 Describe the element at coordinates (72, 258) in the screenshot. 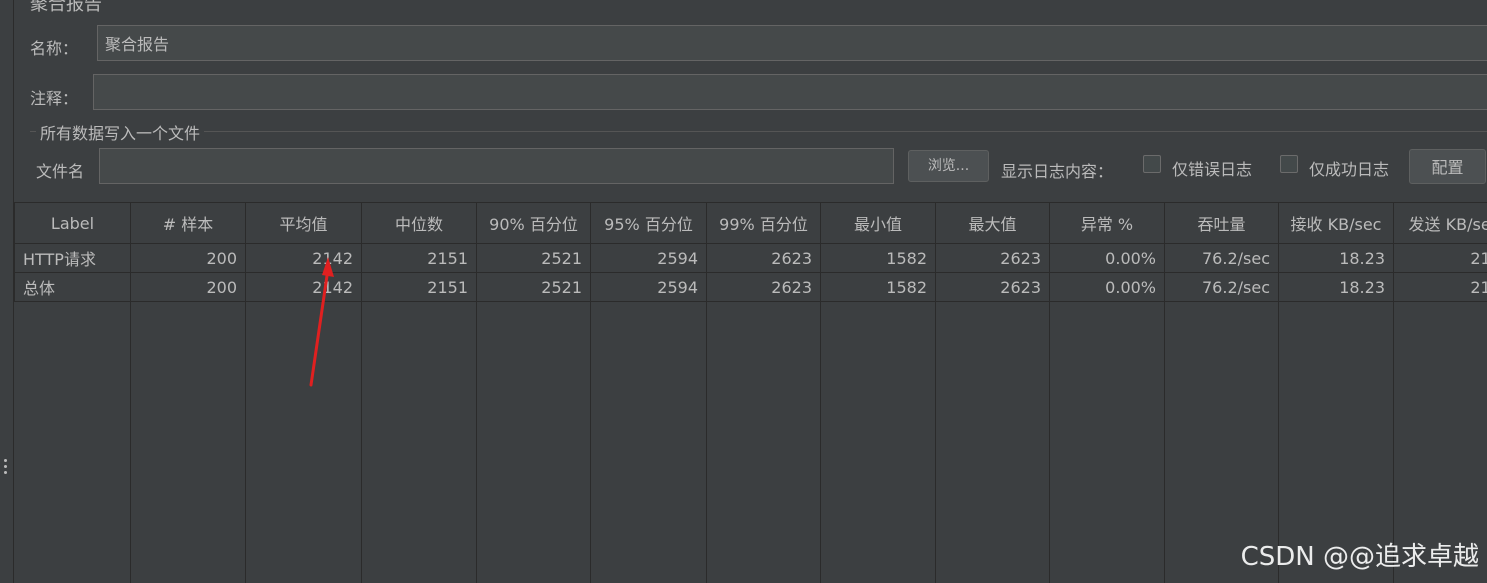

I see `table-cell: HTTP请求` at that location.